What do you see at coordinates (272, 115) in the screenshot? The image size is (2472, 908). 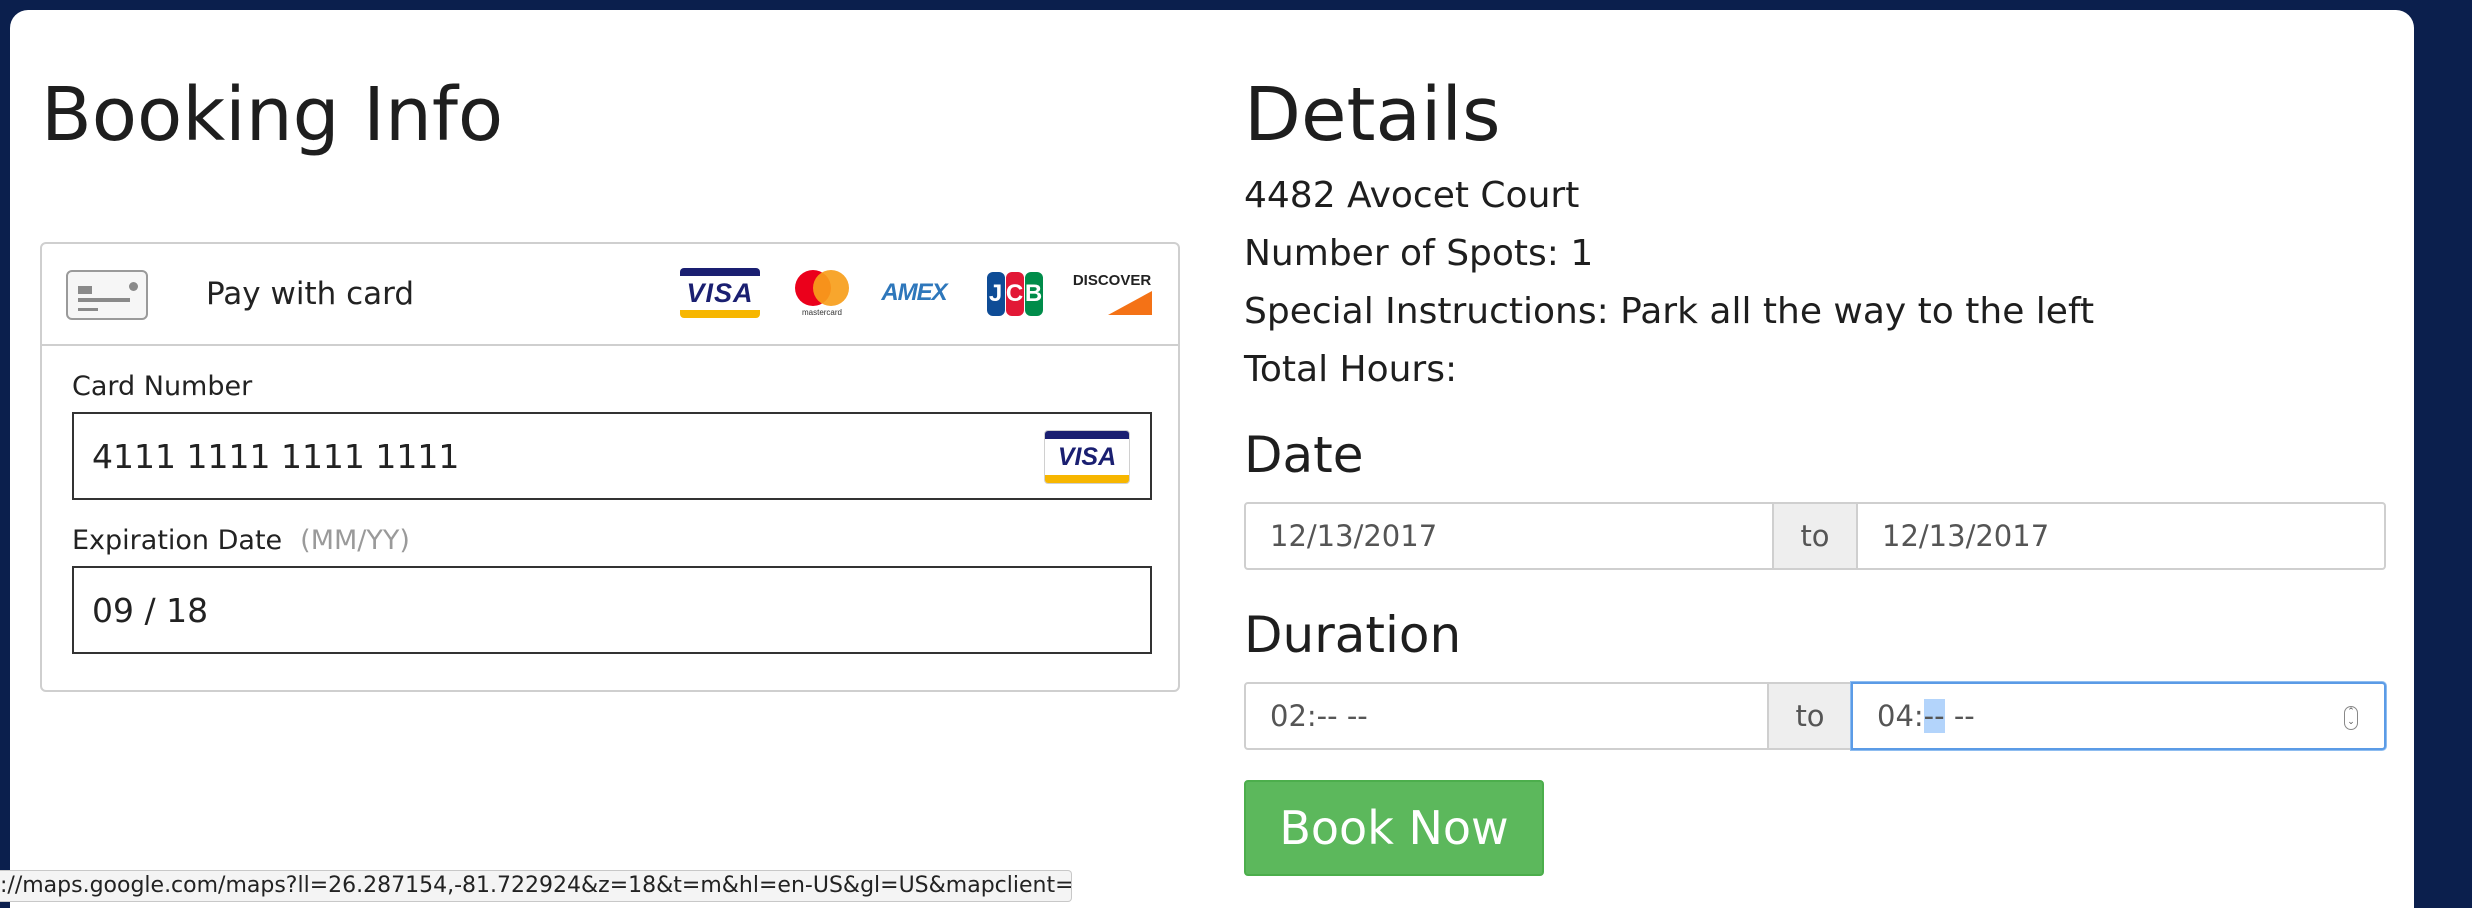 I see `booking-info-heading: Booking Info` at bounding box center [272, 115].